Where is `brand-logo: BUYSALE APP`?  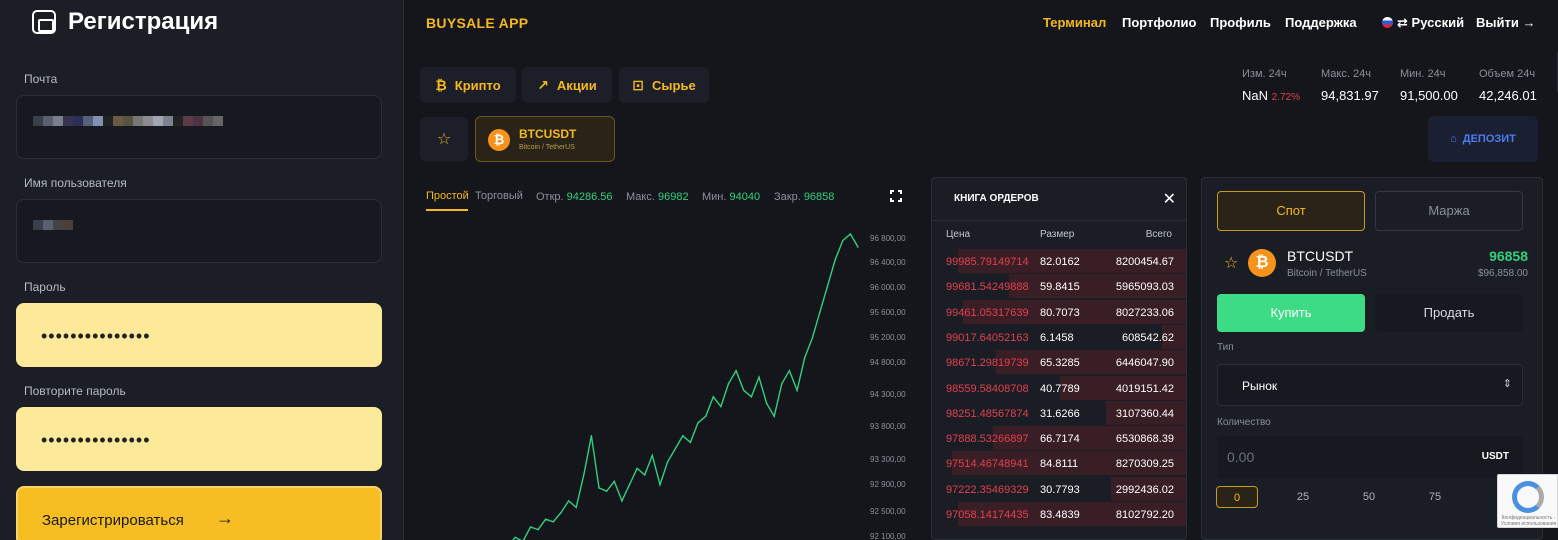 brand-logo: BUYSALE APP is located at coordinates (477, 23).